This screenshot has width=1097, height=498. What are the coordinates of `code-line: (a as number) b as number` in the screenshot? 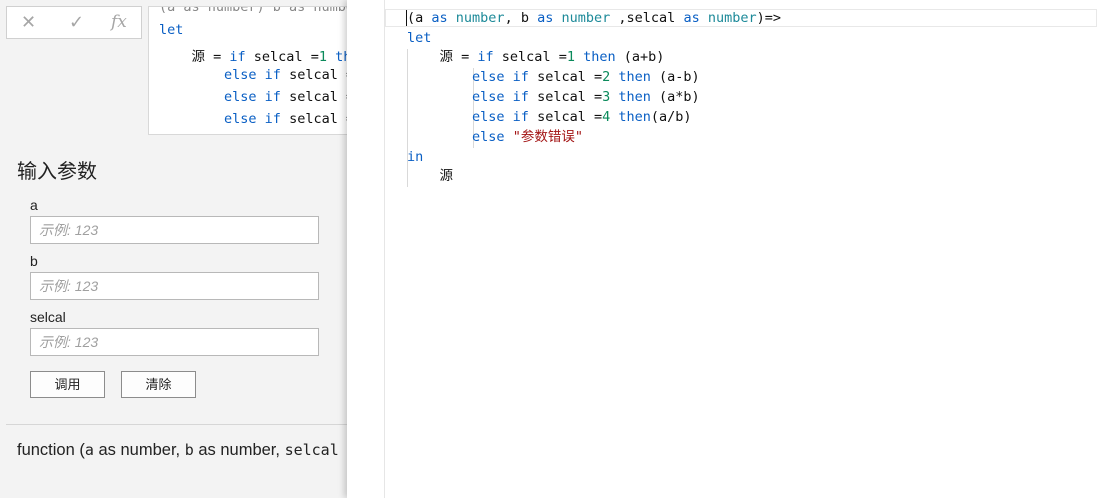 It's located at (253, 10).